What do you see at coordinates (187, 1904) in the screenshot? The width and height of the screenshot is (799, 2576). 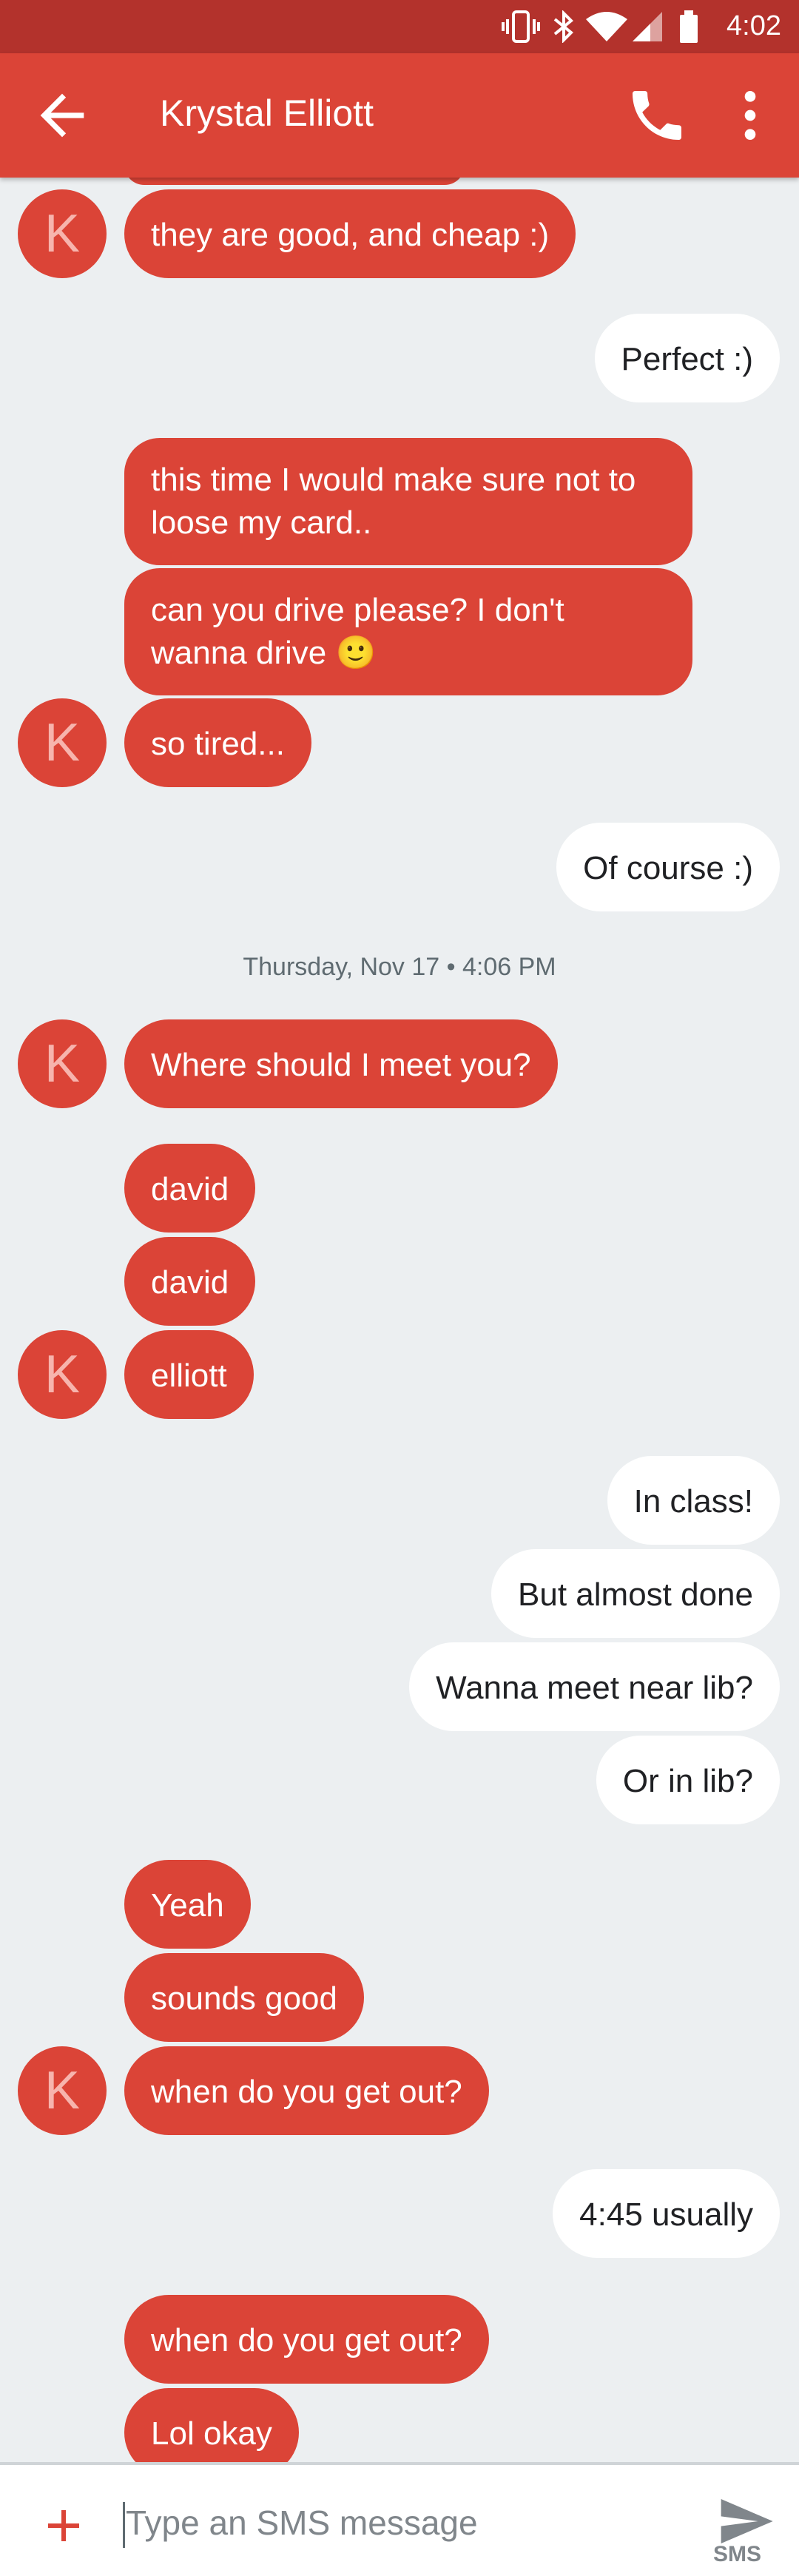 I see `message-bubble-incoming: Yeah` at bounding box center [187, 1904].